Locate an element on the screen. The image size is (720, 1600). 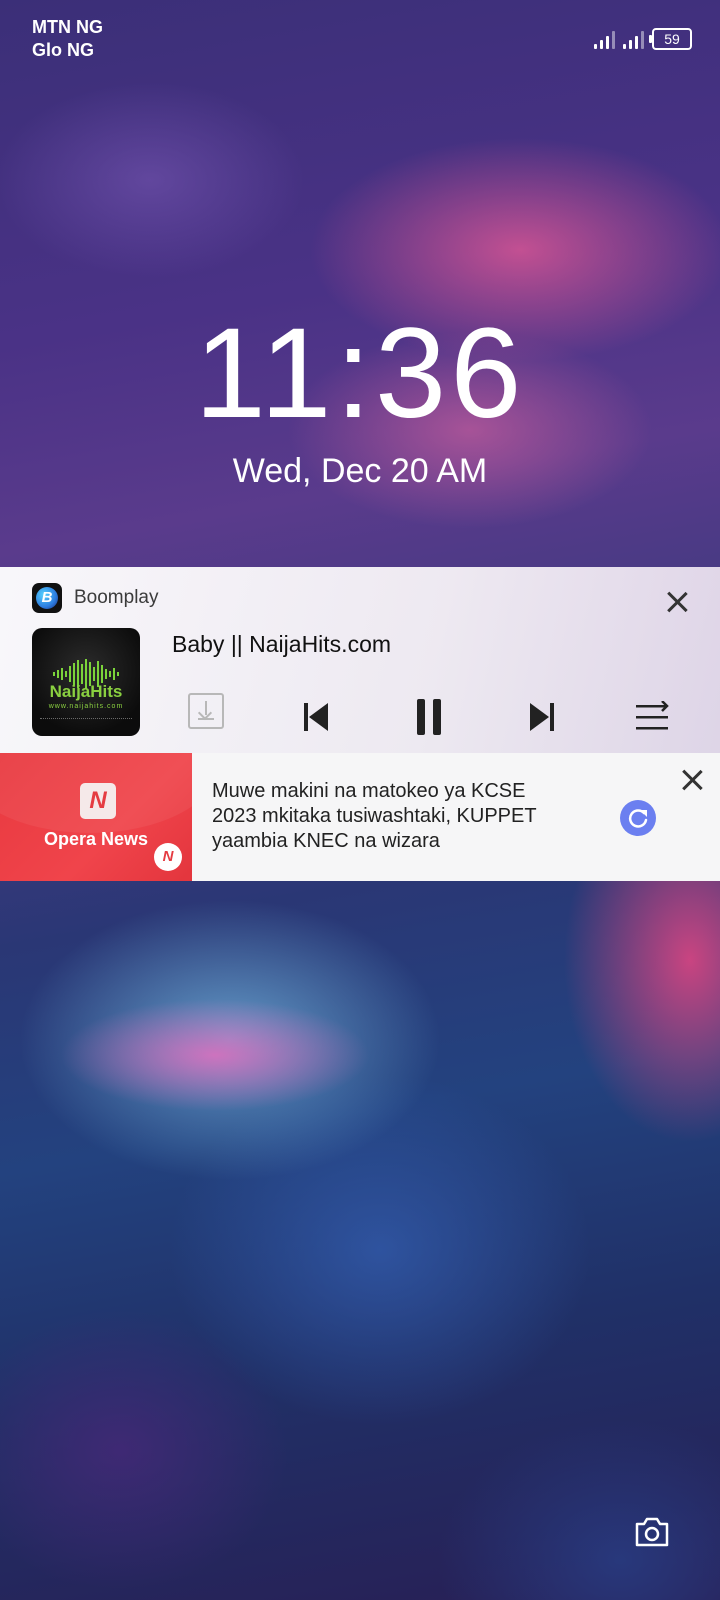
pause-icon is located at coordinates (429, 717).